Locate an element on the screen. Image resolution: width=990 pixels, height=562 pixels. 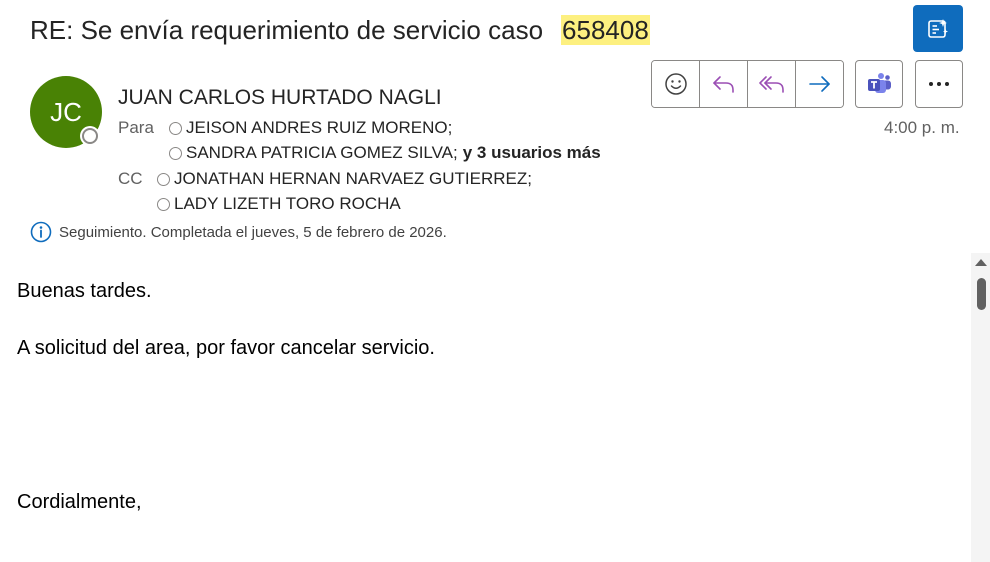
highlighted-case-number: 658408 is located at coordinates (605, 30).